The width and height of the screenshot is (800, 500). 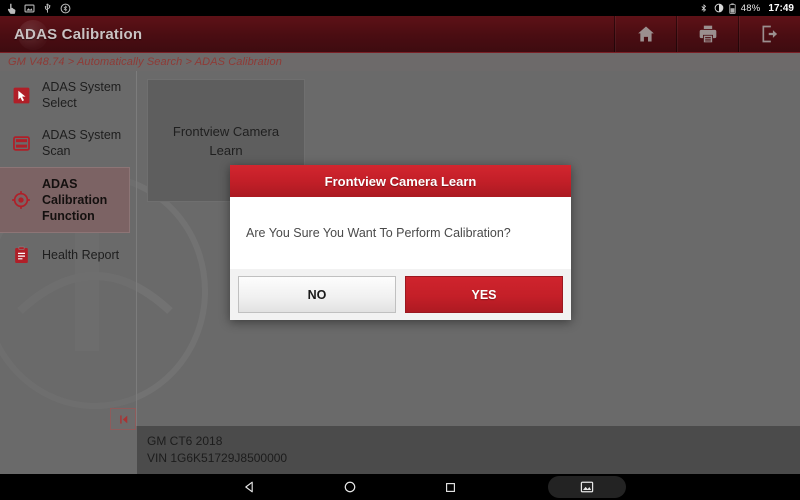 What do you see at coordinates (484, 294) in the screenshot?
I see `yes-button: YES` at bounding box center [484, 294].